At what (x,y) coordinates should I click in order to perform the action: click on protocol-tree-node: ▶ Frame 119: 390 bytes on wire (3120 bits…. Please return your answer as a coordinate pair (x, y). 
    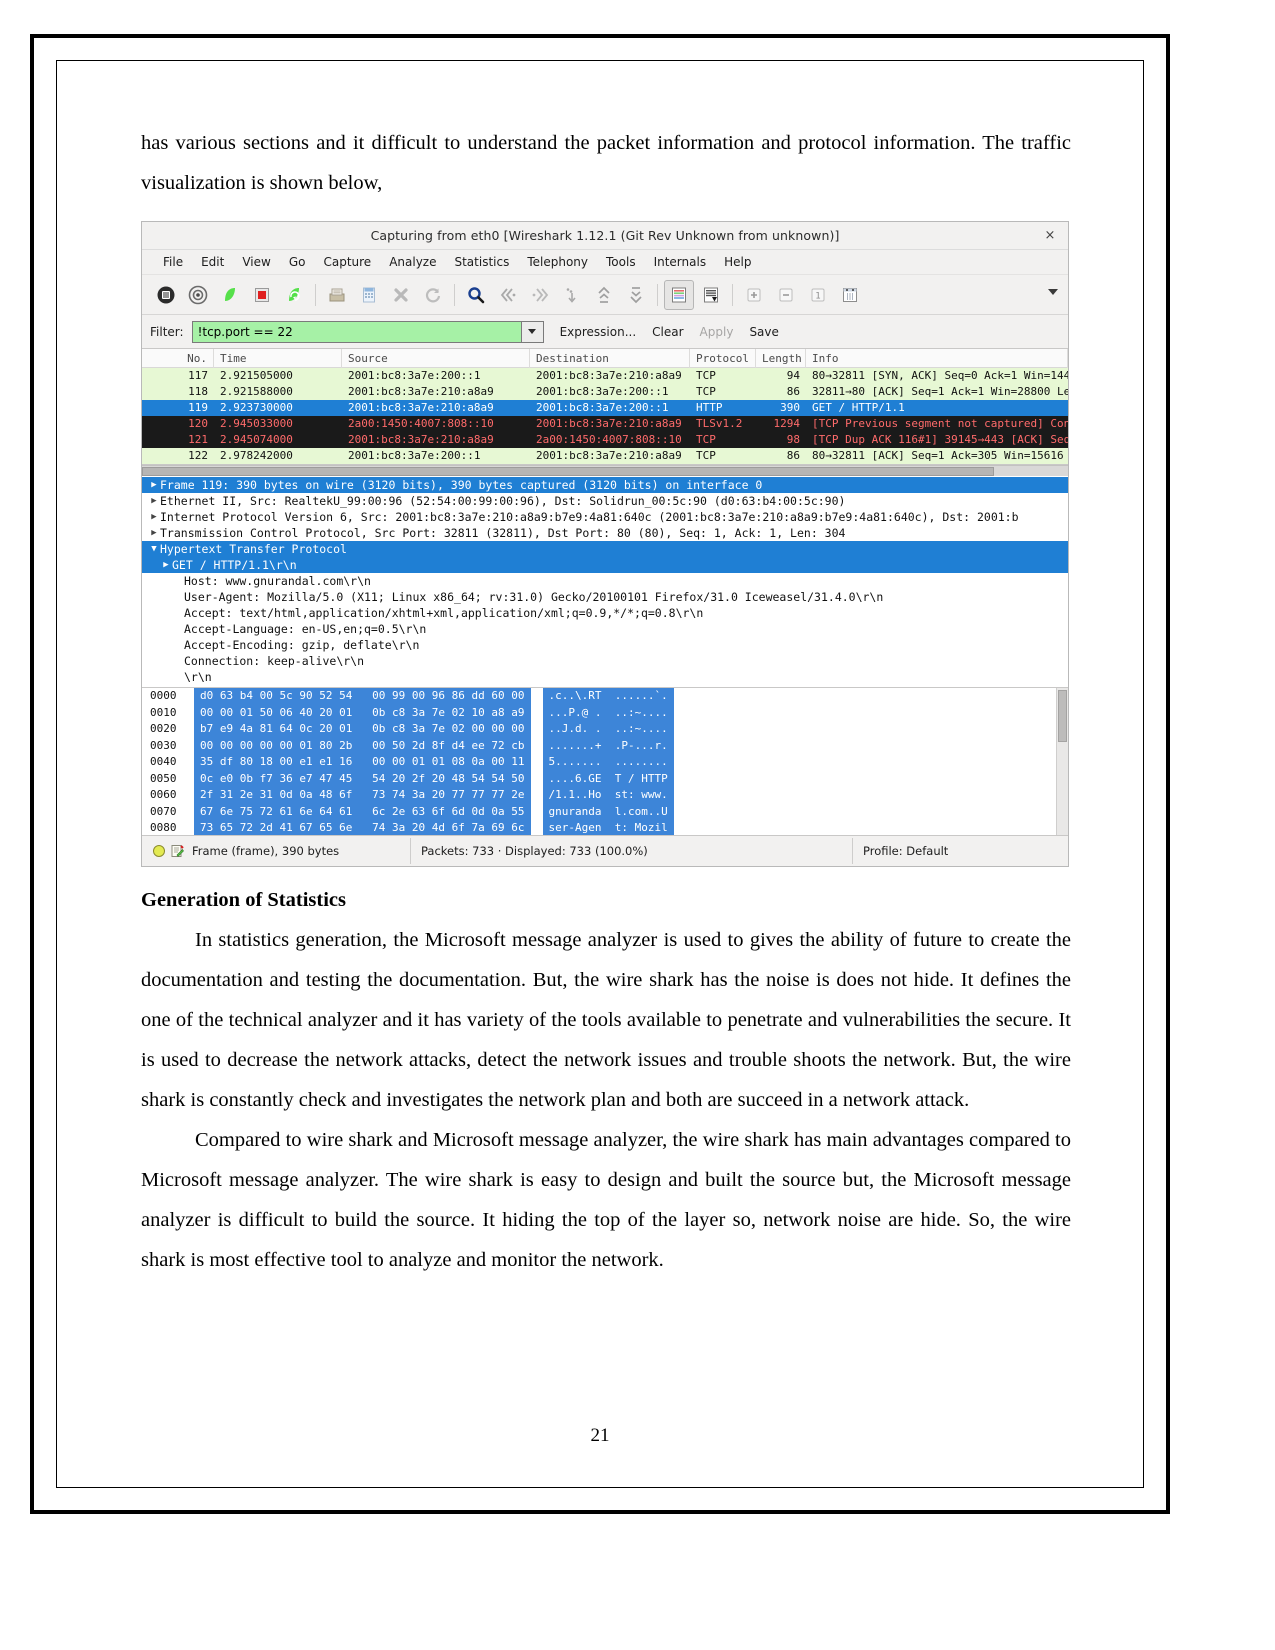
    Looking at the image, I should click on (605, 485).